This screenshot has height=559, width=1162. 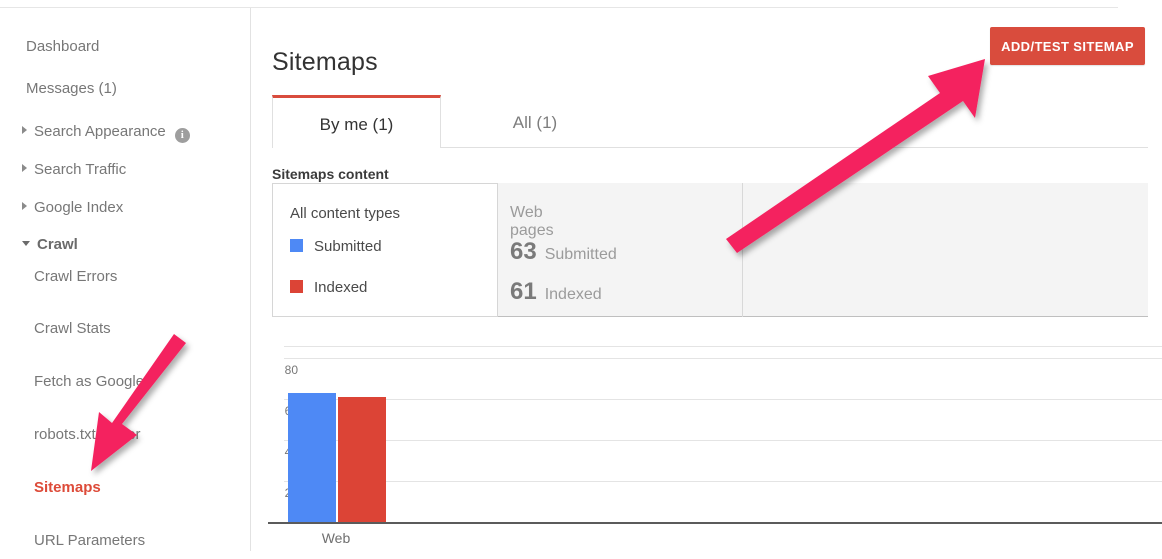 What do you see at coordinates (296, 245) in the screenshot?
I see `legend-swatch-submitted` at bounding box center [296, 245].